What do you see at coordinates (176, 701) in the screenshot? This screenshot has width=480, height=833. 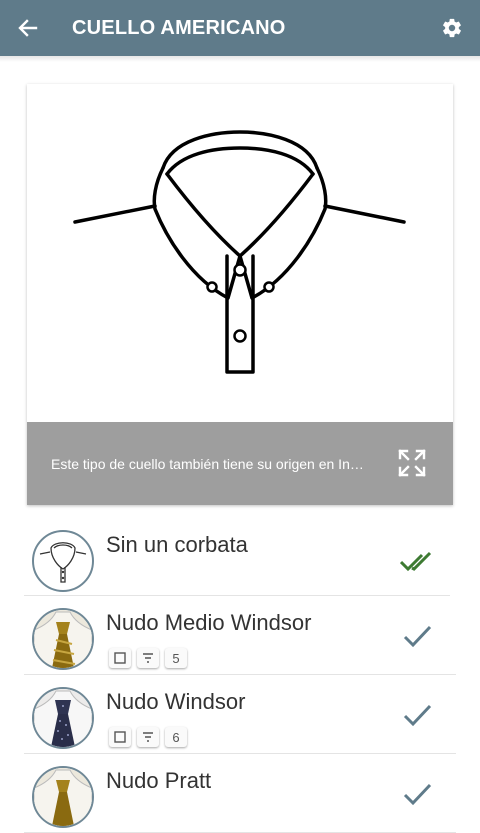 I see `knot-name: Nudo Windsor` at bounding box center [176, 701].